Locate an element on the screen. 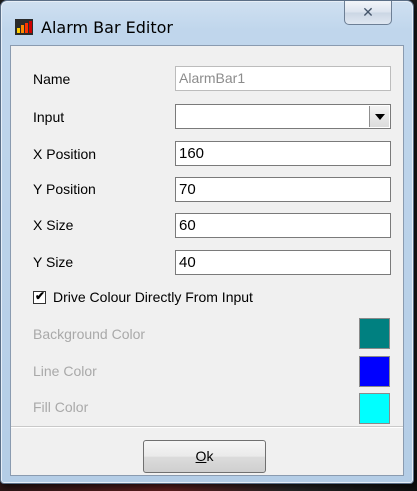  name-label: Name is located at coordinates (52, 79).